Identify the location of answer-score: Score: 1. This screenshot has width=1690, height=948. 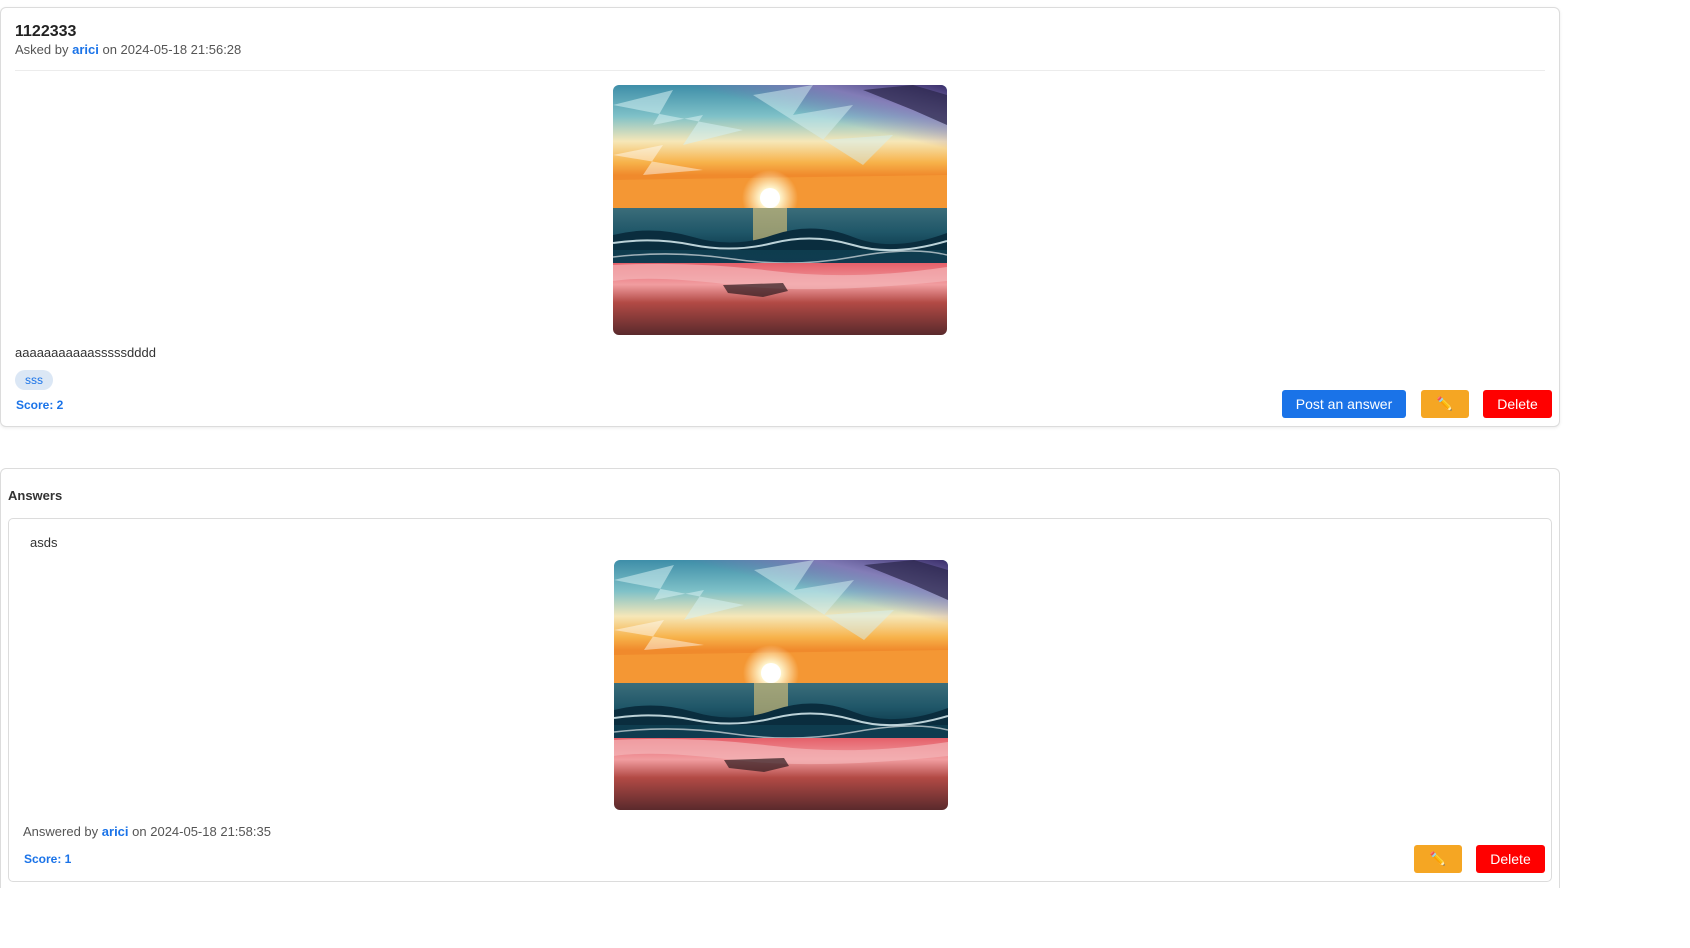
(48, 859).